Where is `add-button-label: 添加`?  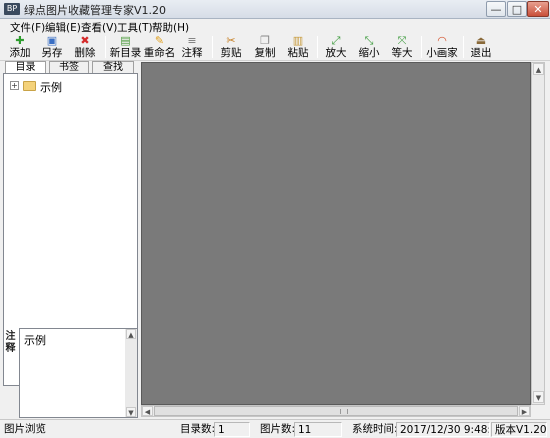 add-button-label: 添加 is located at coordinates (20, 53).